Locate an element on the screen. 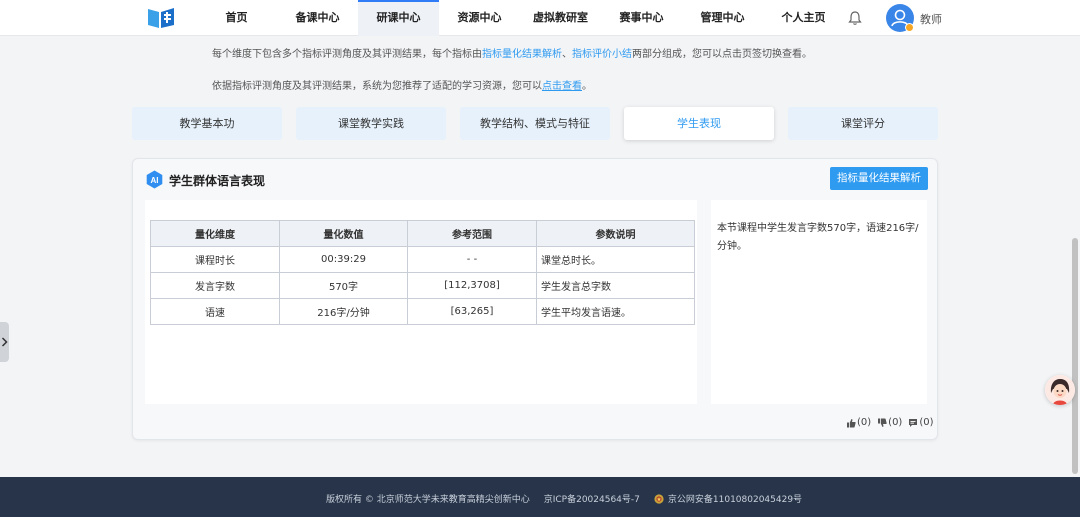 Image resolution: width=1080 pixels, height=517 pixels. status-dot is located at coordinates (909, 27).